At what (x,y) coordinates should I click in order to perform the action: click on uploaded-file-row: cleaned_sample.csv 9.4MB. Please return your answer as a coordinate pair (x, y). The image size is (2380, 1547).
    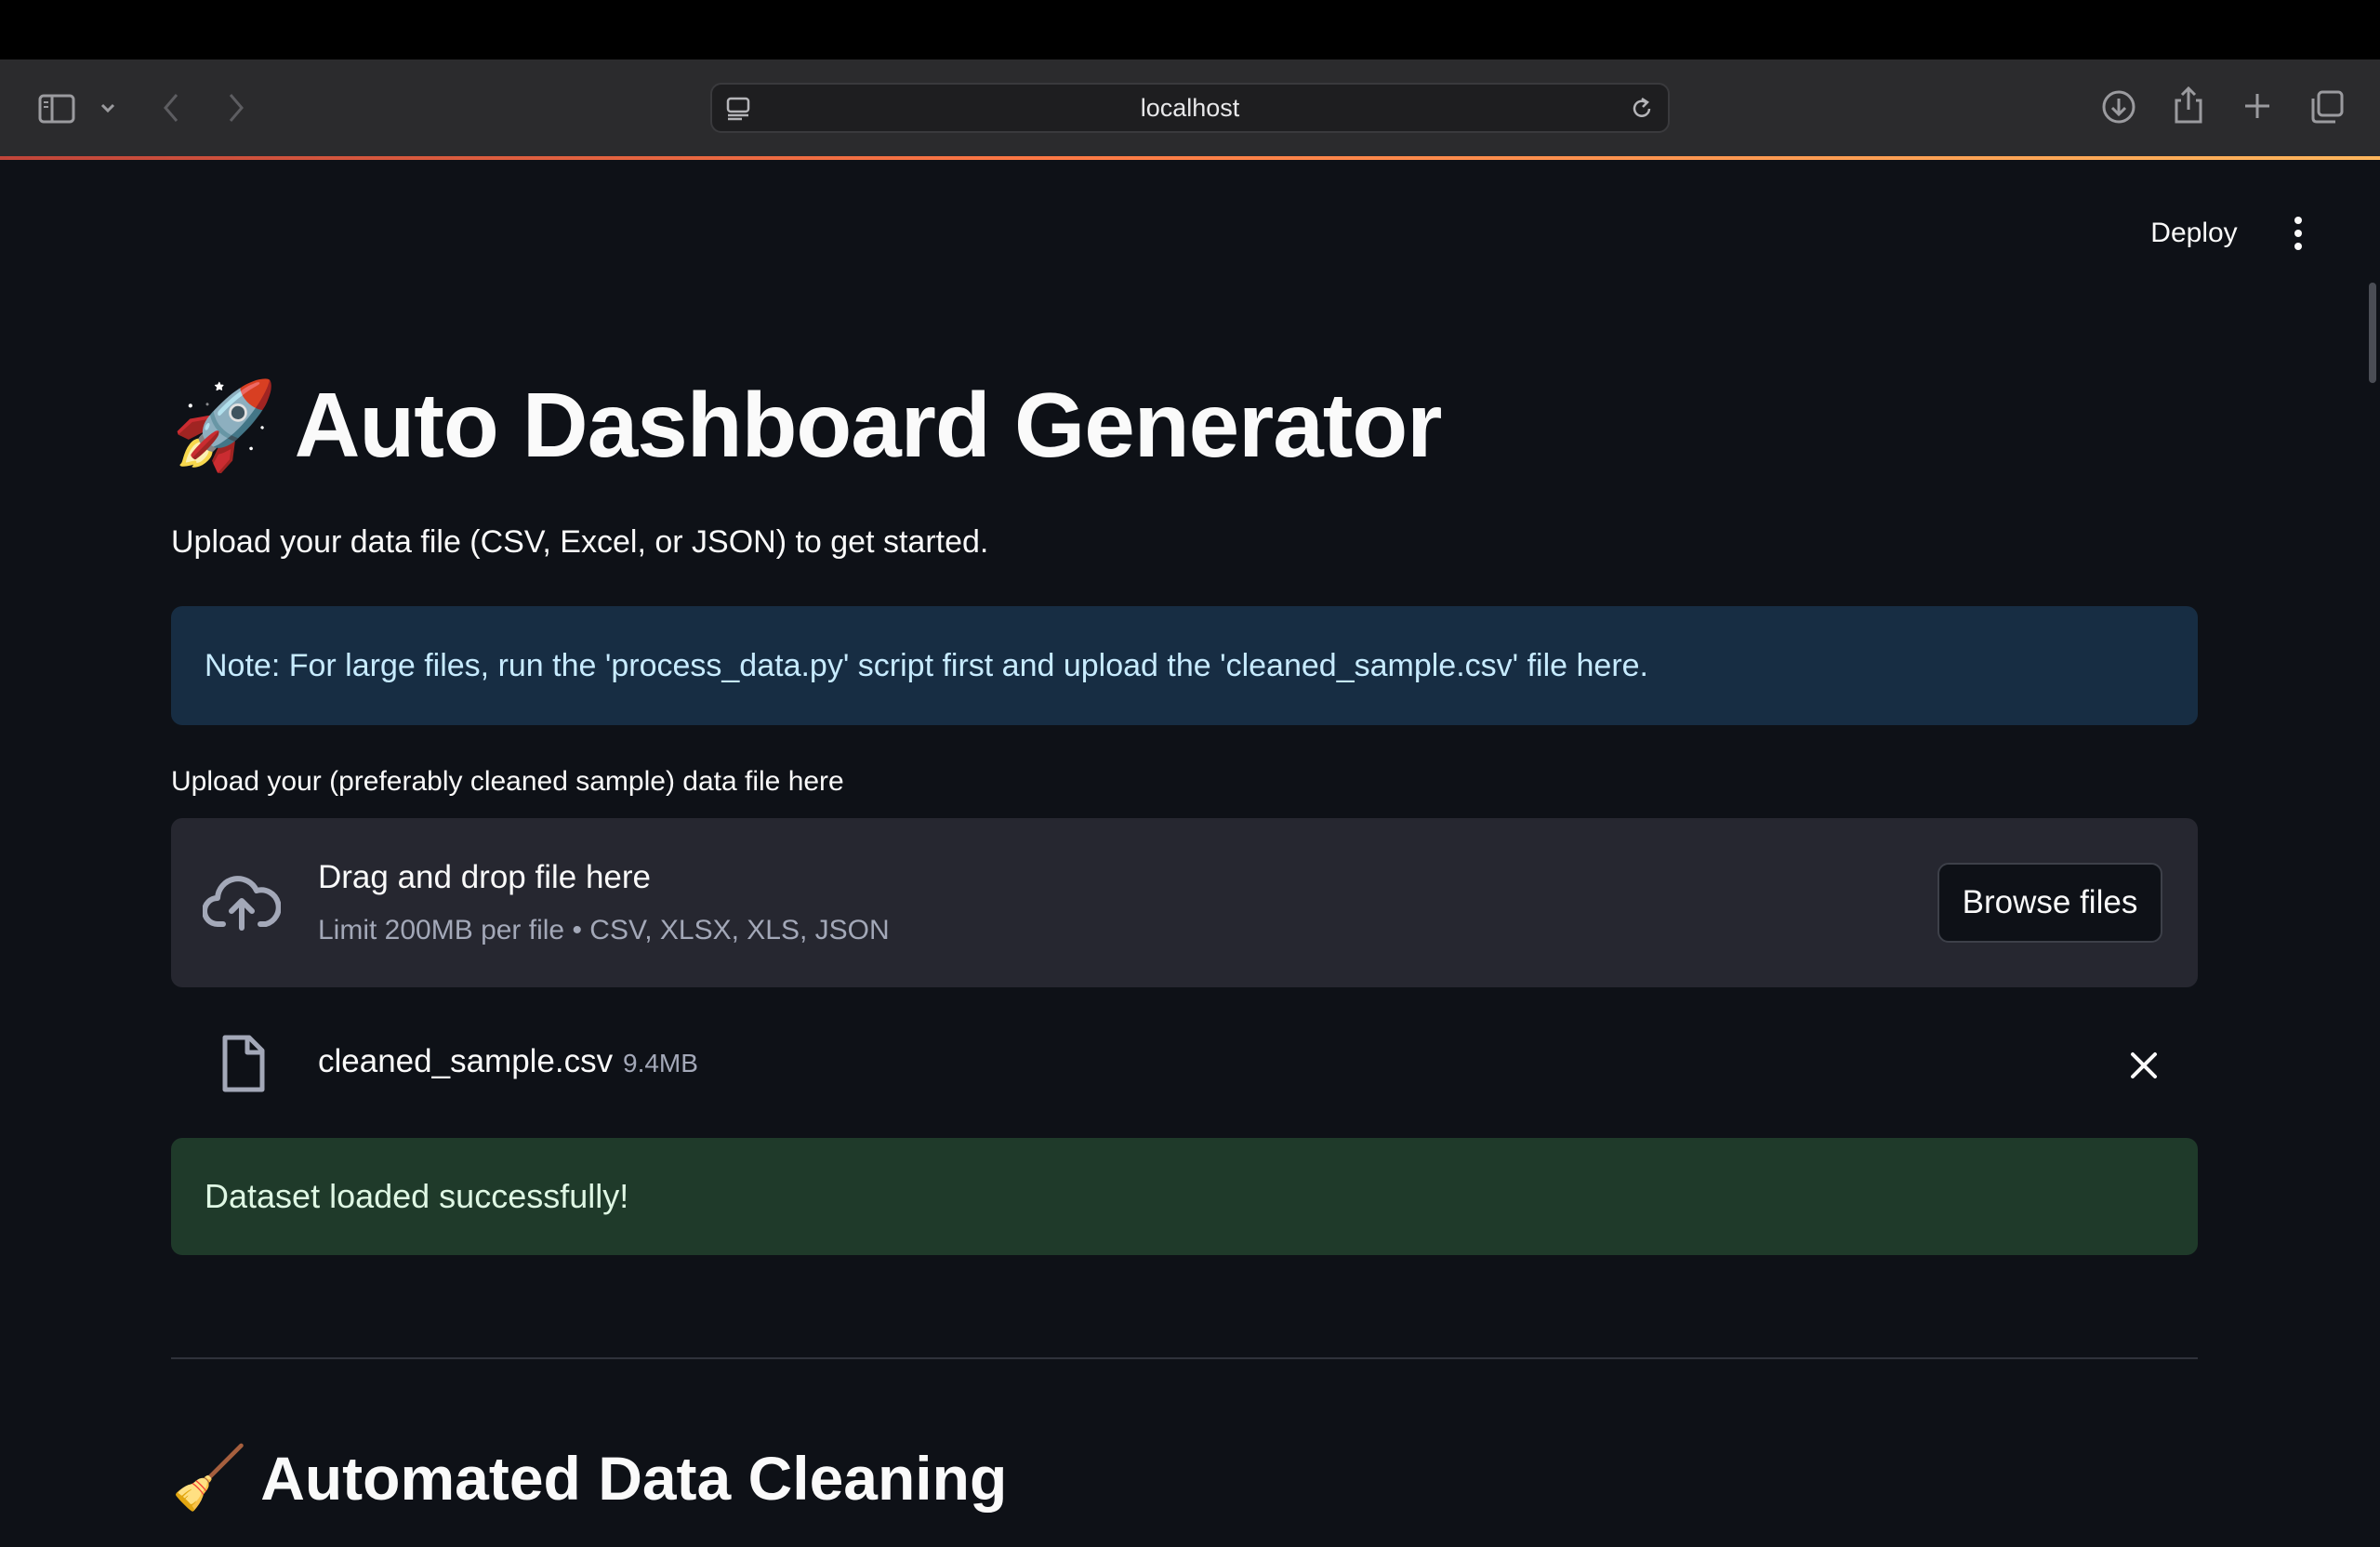
    Looking at the image, I should click on (1184, 1066).